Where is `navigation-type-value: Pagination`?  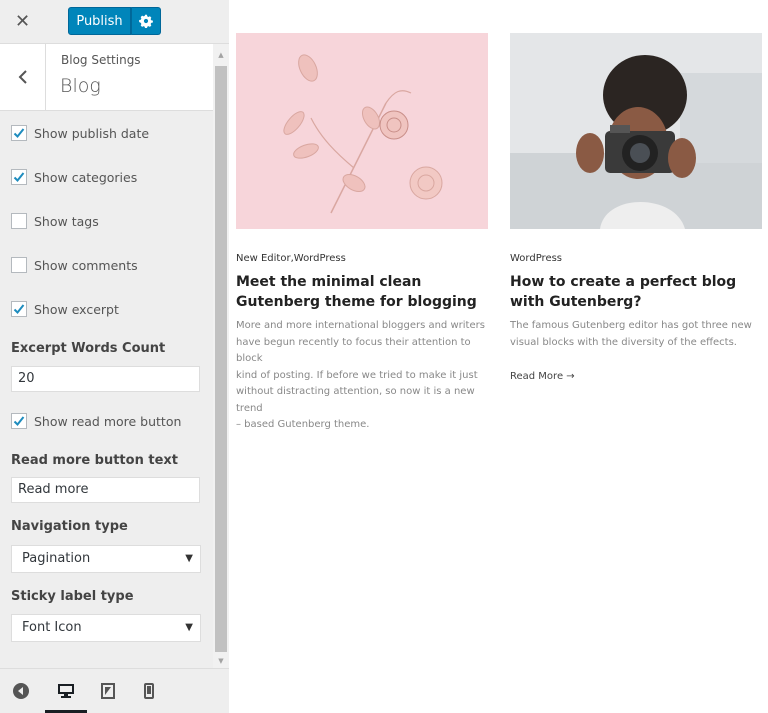
navigation-type-value: Pagination is located at coordinates (56, 558).